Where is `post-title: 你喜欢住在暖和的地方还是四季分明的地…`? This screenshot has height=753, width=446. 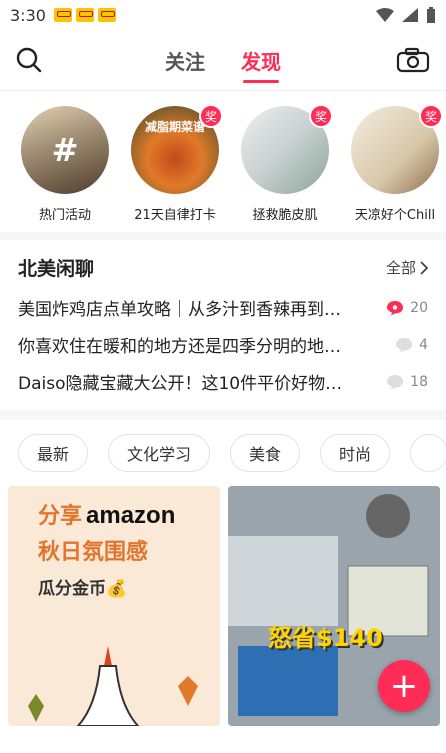 post-title: 你喜欢住在暖和的地方还是四季分明的地… is located at coordinates (179, 347).